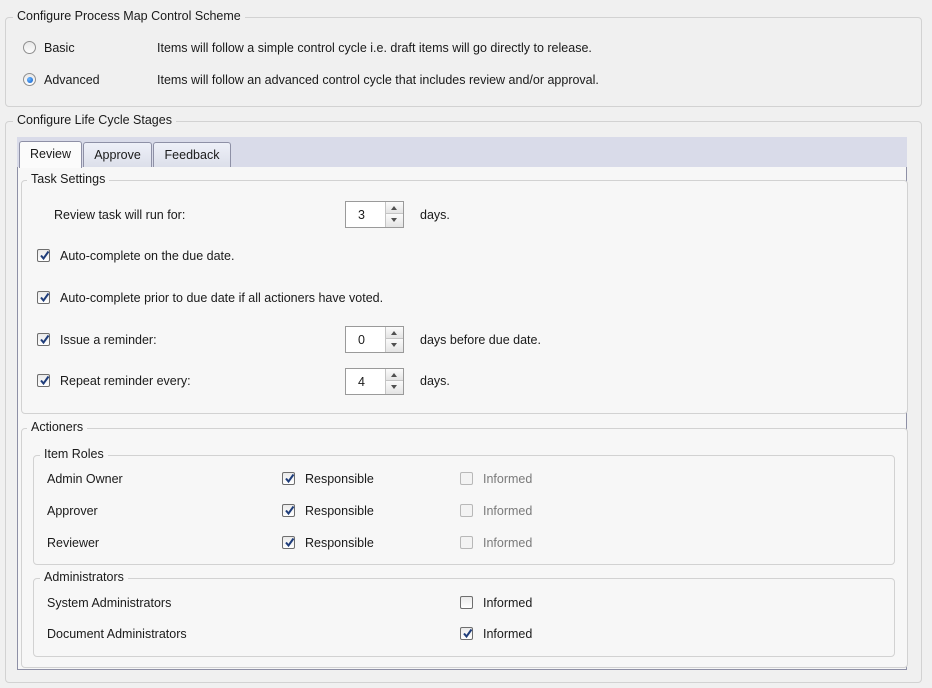  Describe the element at coordinates (57, 427) in the screenshot. I see `actioners-title: Actioners` at that location.